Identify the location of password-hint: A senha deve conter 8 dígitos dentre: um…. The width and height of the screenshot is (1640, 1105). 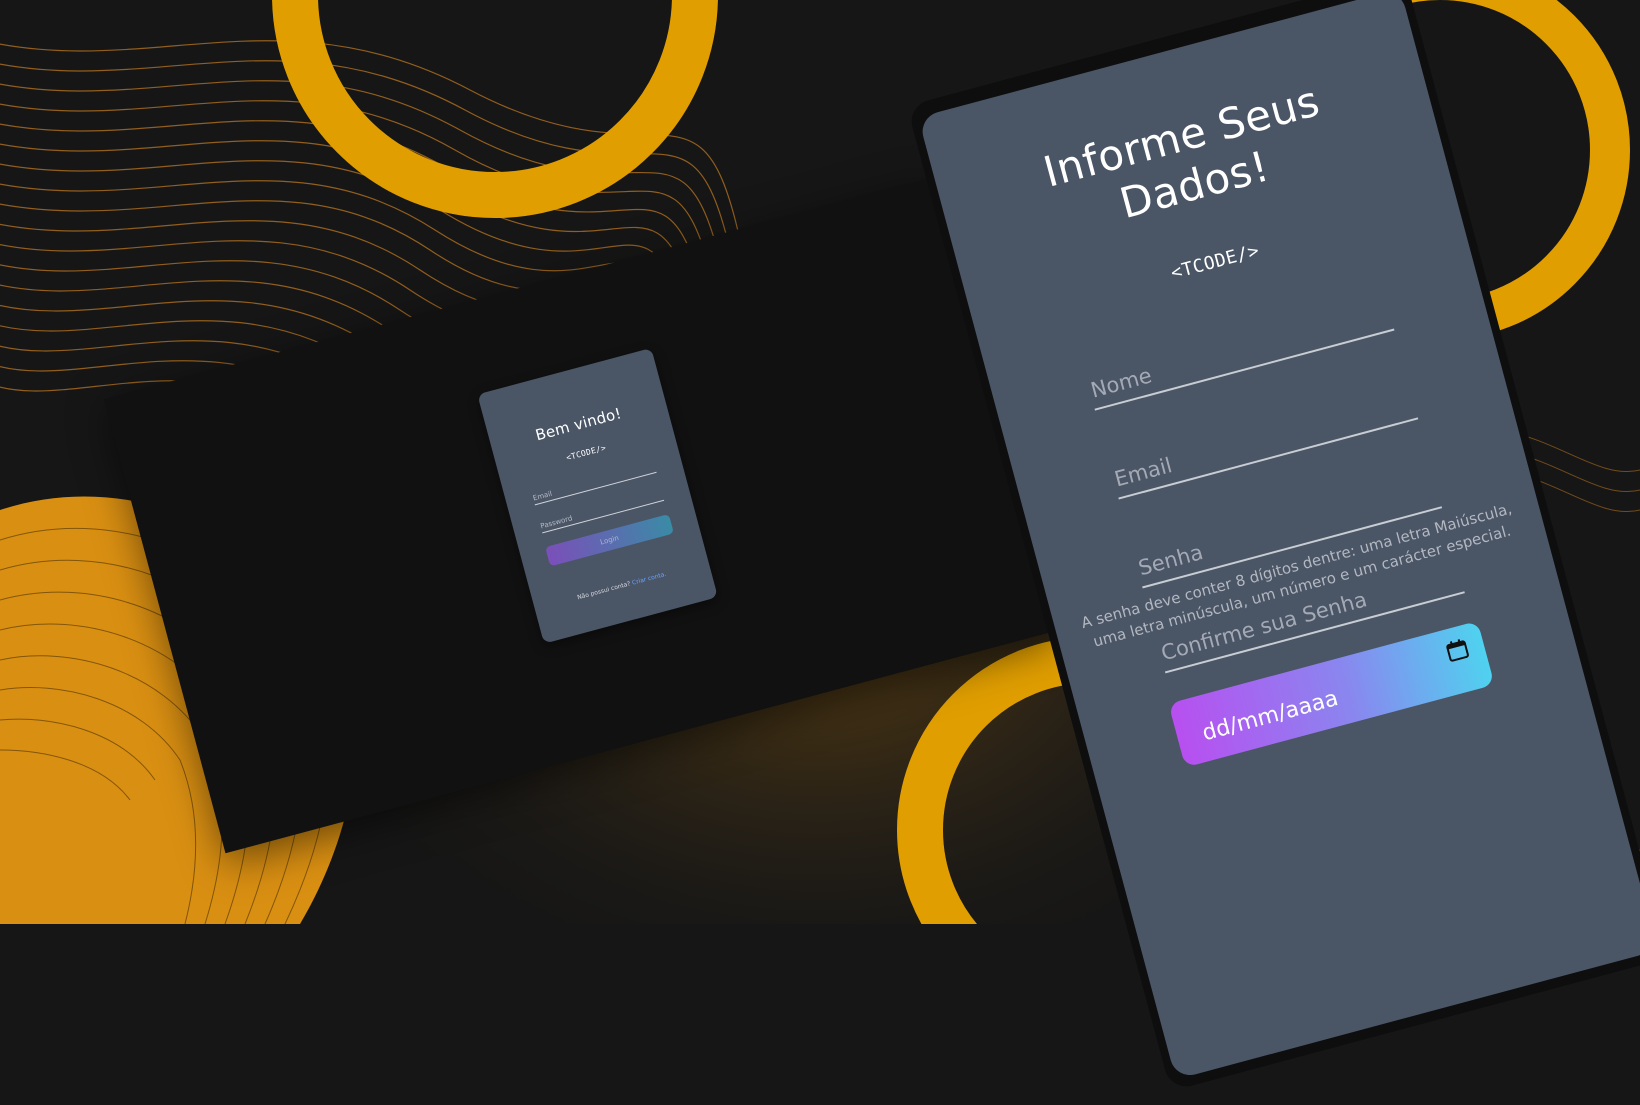
(1299, 576).